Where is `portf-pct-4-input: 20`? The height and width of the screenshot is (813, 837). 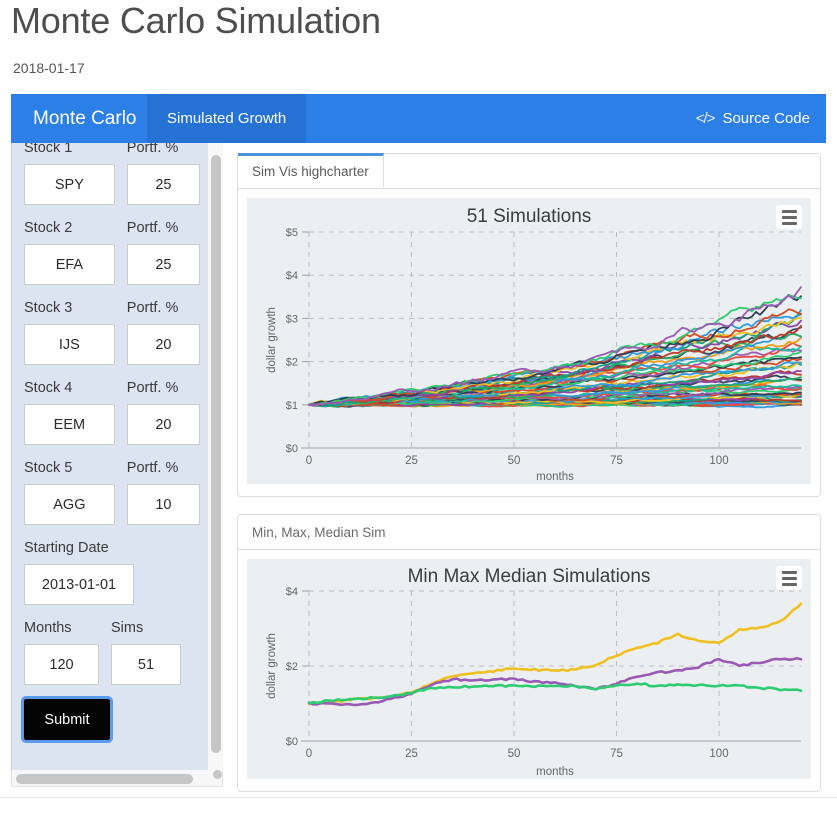
portf-pct-4-input: 20 is located at coordinates (163, 424).